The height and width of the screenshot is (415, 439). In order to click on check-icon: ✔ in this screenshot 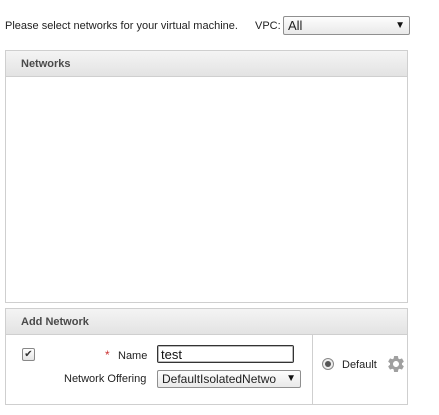, I will do `click(28, 354)`.